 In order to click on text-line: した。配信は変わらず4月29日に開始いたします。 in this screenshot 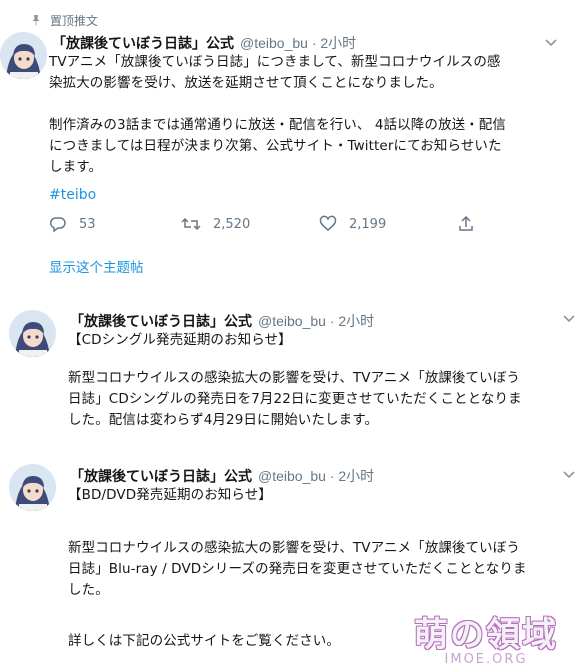, I will do `click(223, 420)`.